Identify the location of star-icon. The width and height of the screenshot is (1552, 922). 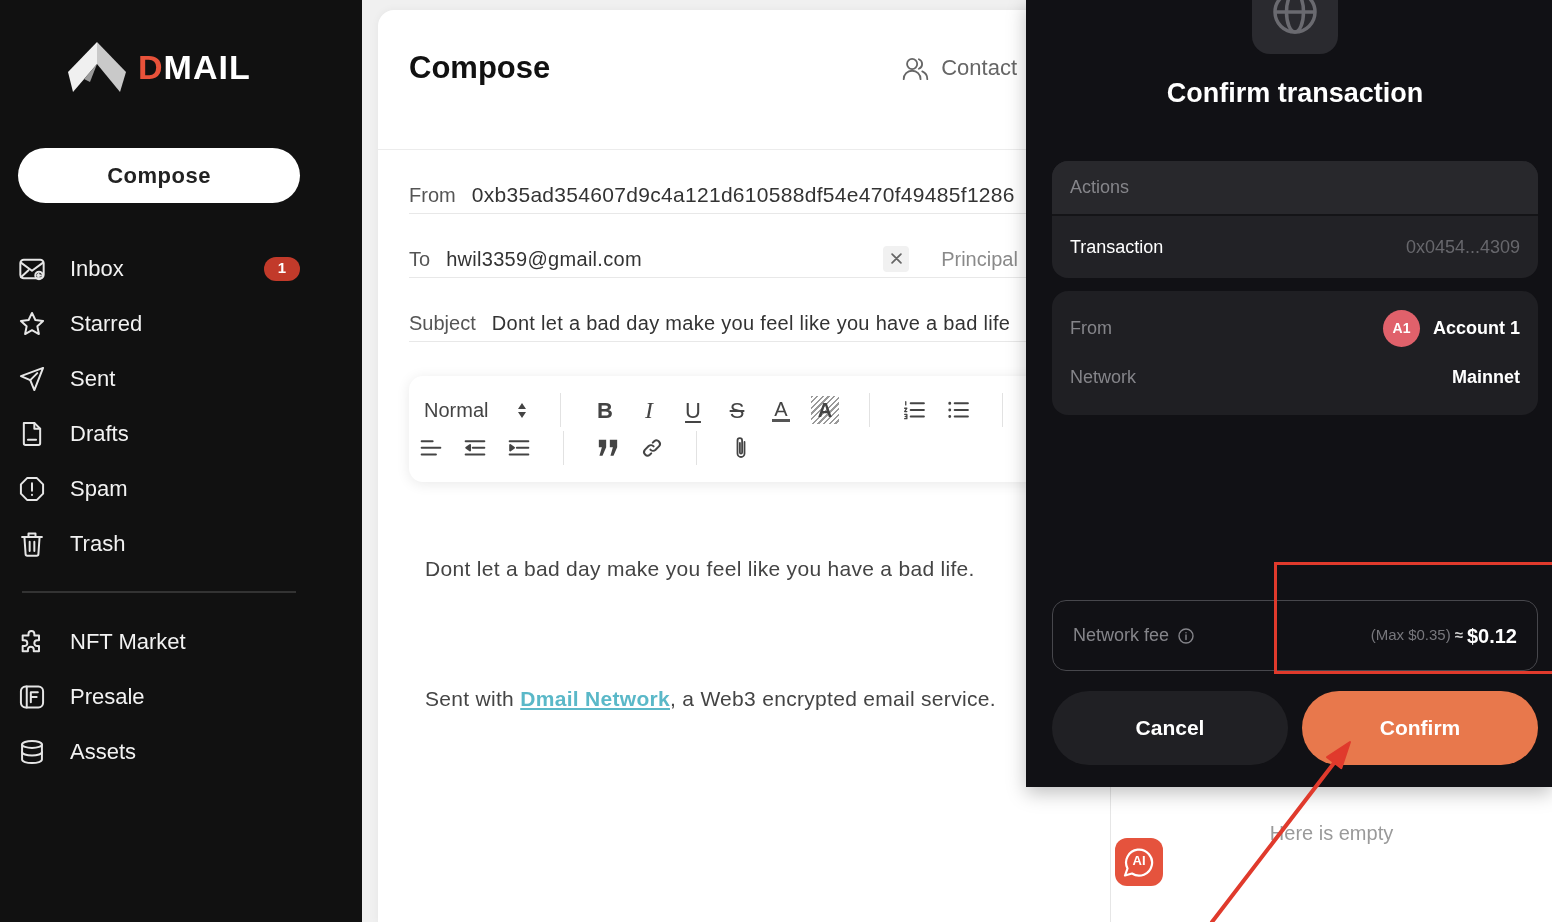
(32, 323).